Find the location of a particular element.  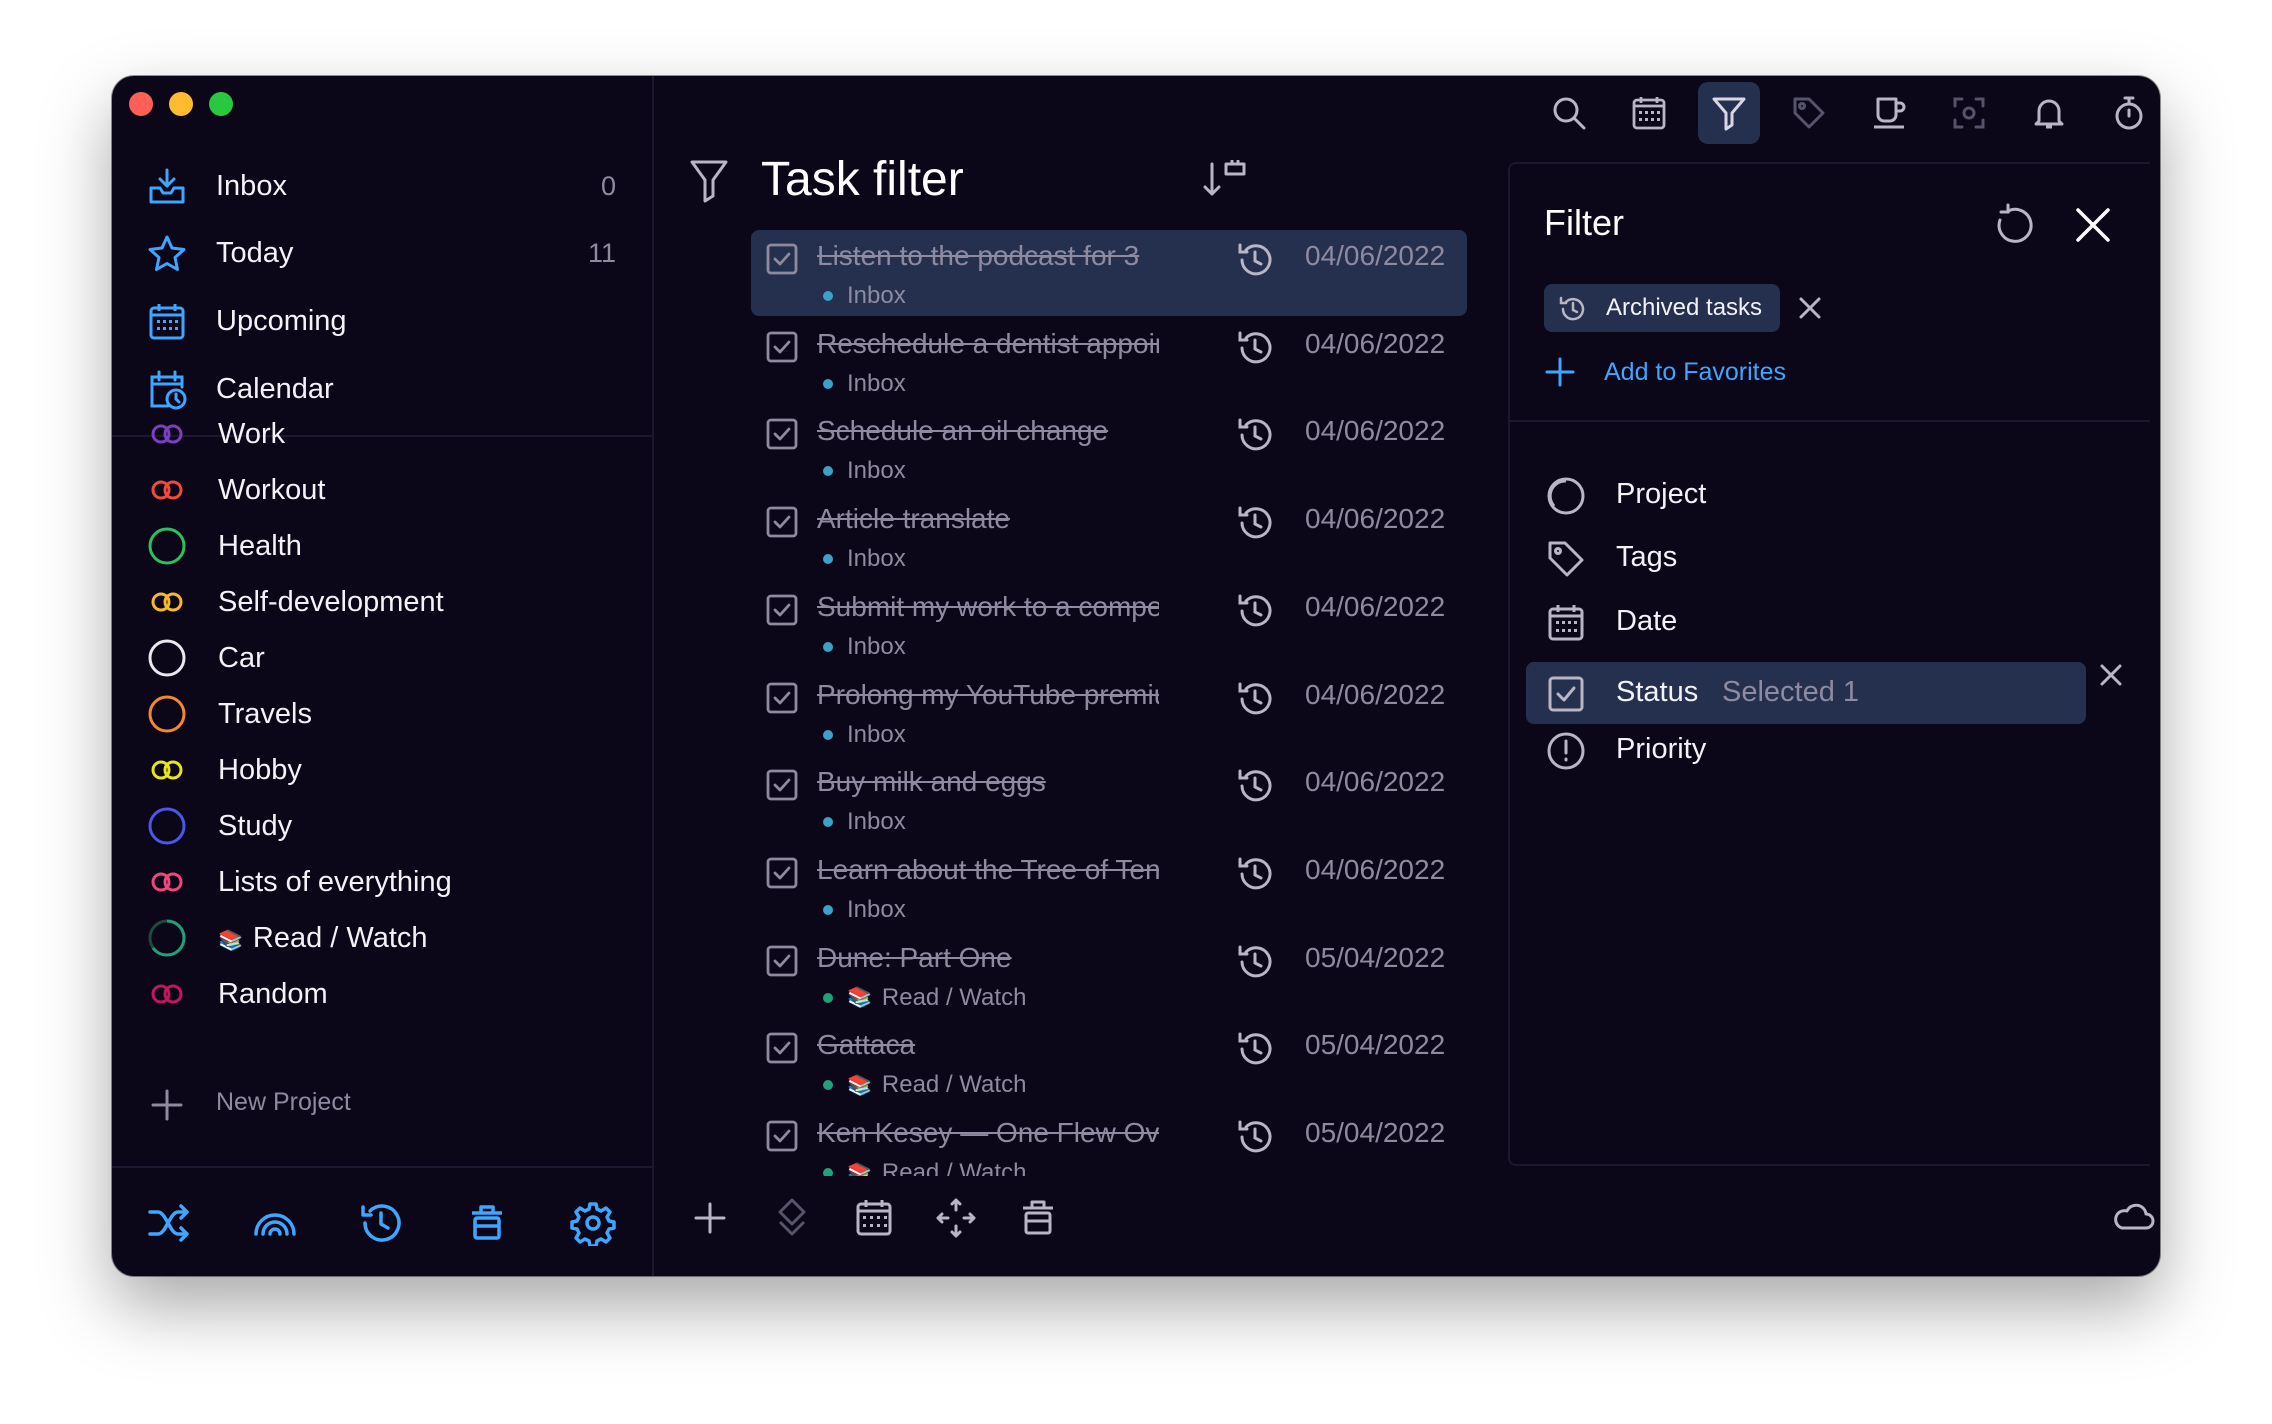

filter-item-label: Priority is located at coordinates (1661, 749).